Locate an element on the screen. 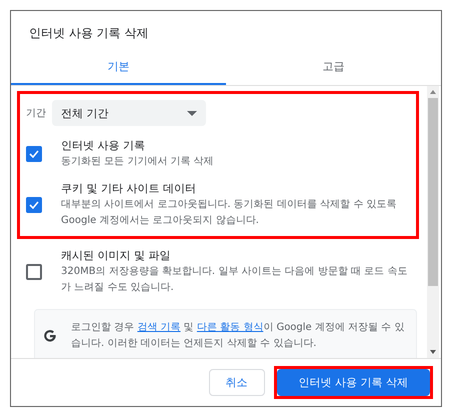  delete-button: 인터넷 사용 기록 삭제 is located at coordinates (353, 382).